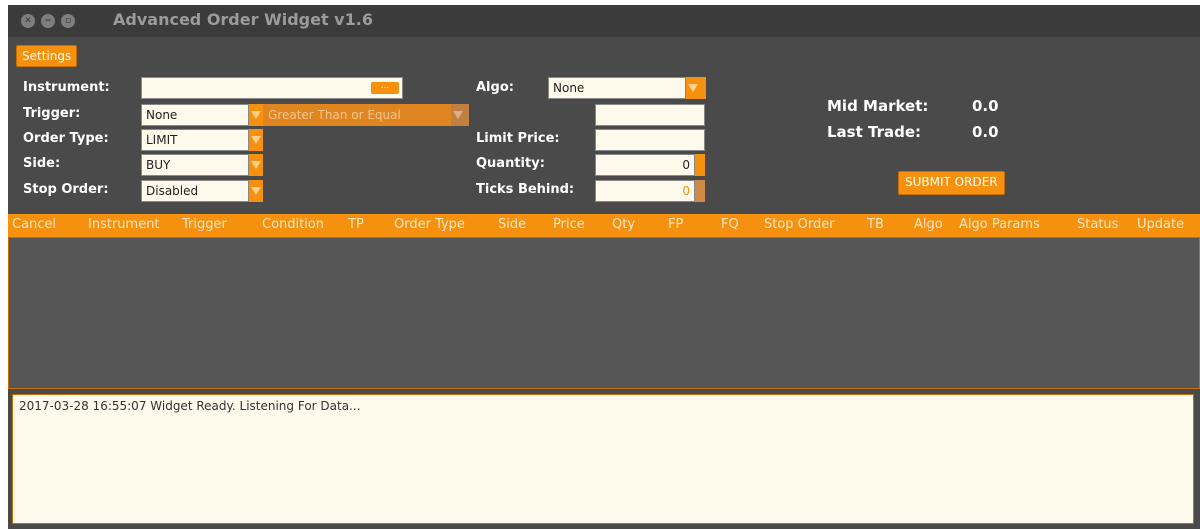  Describe the element at coordinates (204, 224) in the screenshot. I see `column-header: Trigger` at that location.